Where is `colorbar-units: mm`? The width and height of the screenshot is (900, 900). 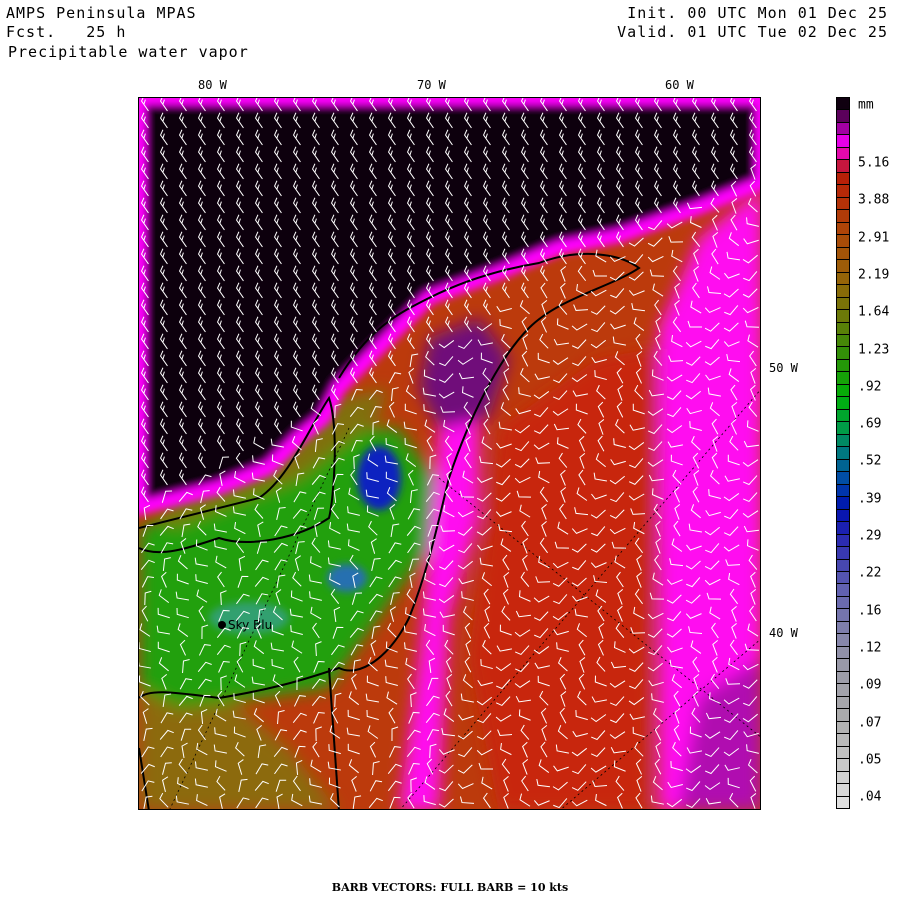
colorbar-units: mm is located at coordinates (866, 105).